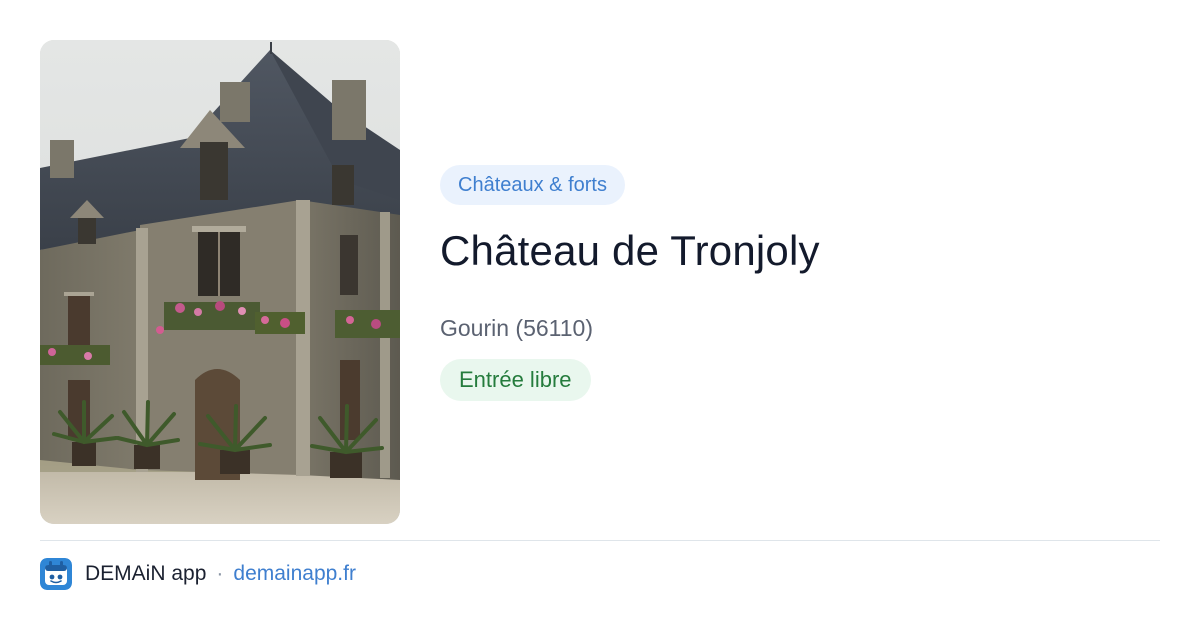 The image size is (1200, 630). Describe the element at coordinates (600, 540) in the screenshot. I see `footer-divider` at that location.